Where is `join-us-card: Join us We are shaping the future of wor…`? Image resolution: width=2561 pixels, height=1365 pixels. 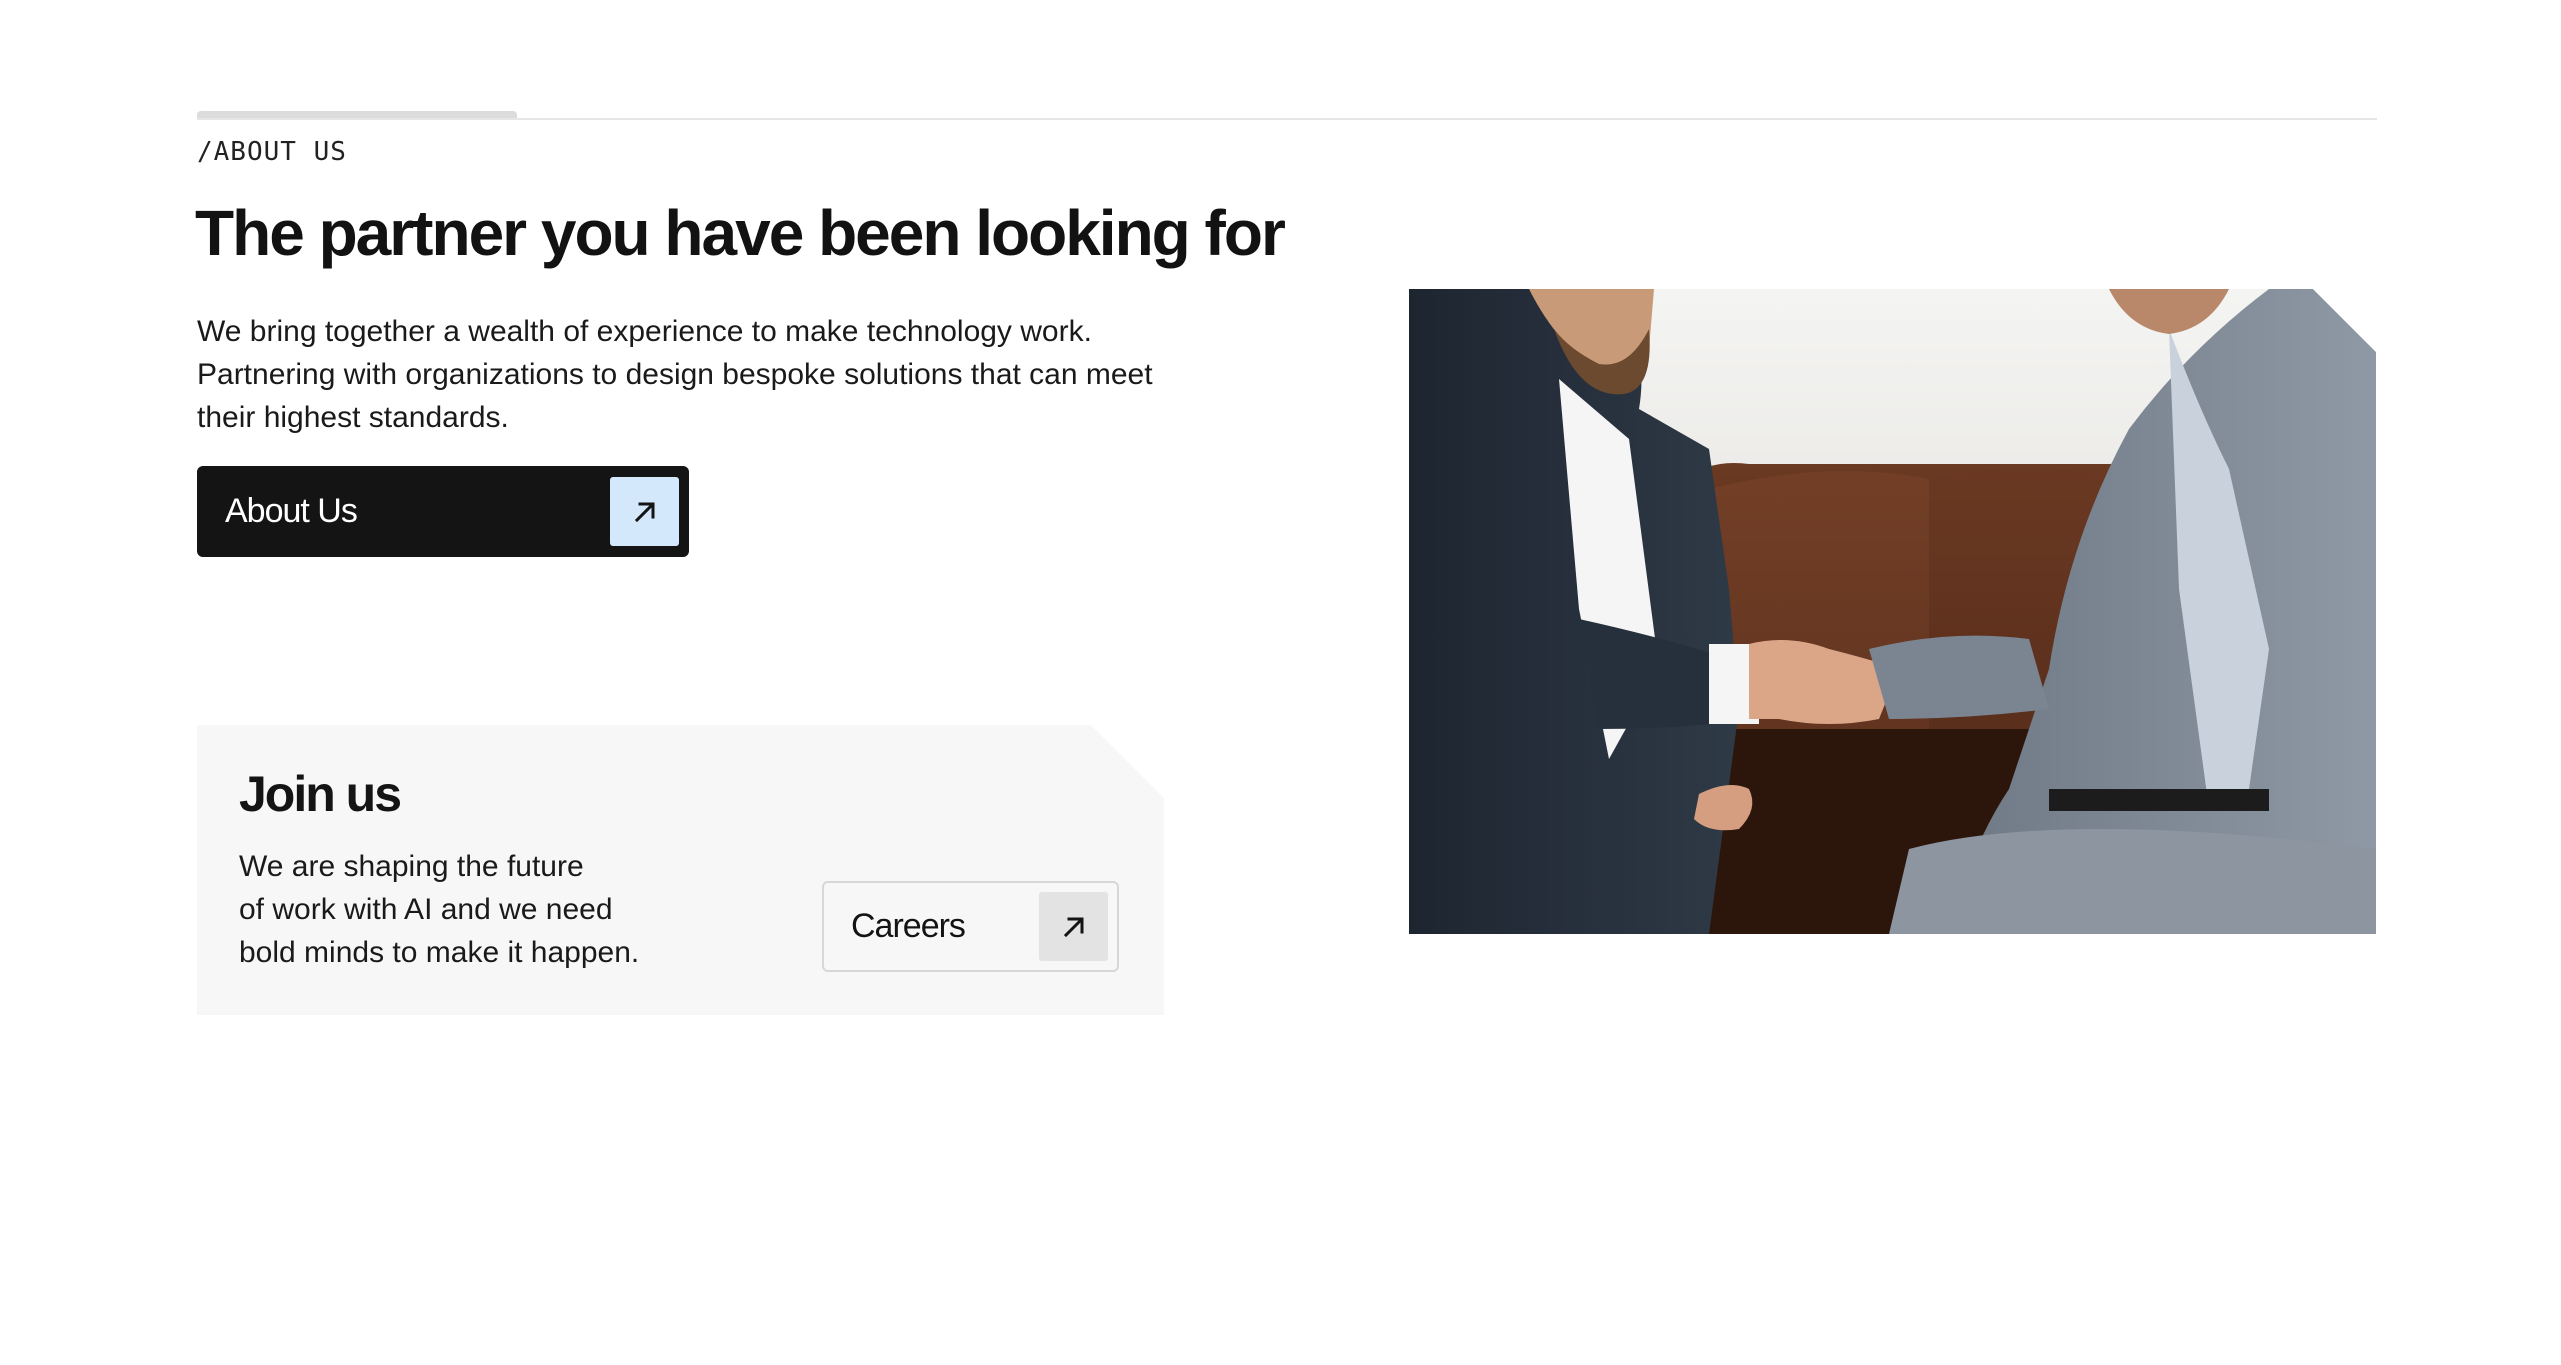 join-us-card: Join us We are shaping the future of wor… is located at coordinates (680, 870).